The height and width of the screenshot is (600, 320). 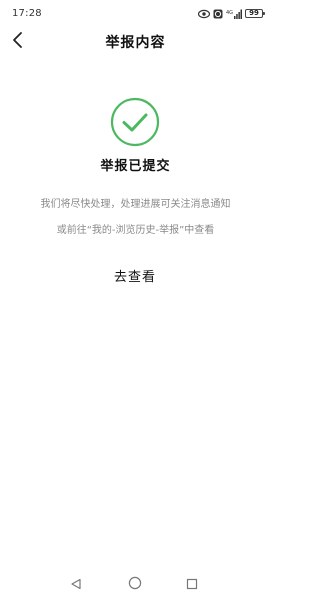 I want to click on status-time: 17:28, so click(x=27, y=13).